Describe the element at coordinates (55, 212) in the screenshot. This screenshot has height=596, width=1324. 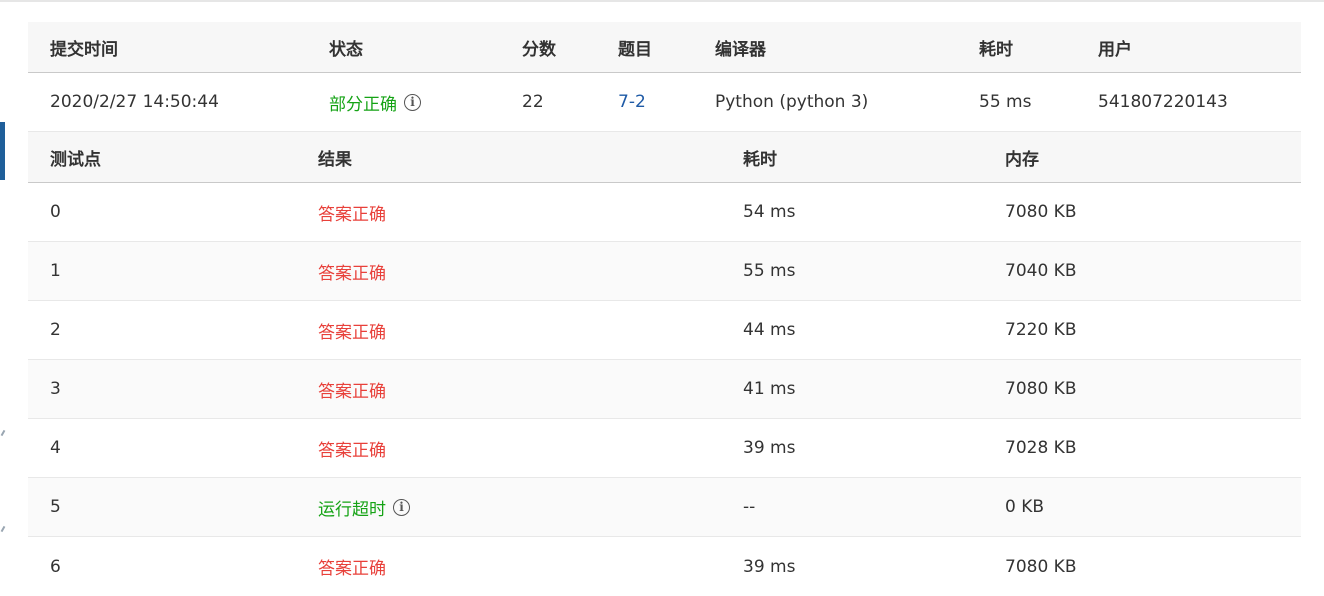
I see `testcase-point: 0` at that location.